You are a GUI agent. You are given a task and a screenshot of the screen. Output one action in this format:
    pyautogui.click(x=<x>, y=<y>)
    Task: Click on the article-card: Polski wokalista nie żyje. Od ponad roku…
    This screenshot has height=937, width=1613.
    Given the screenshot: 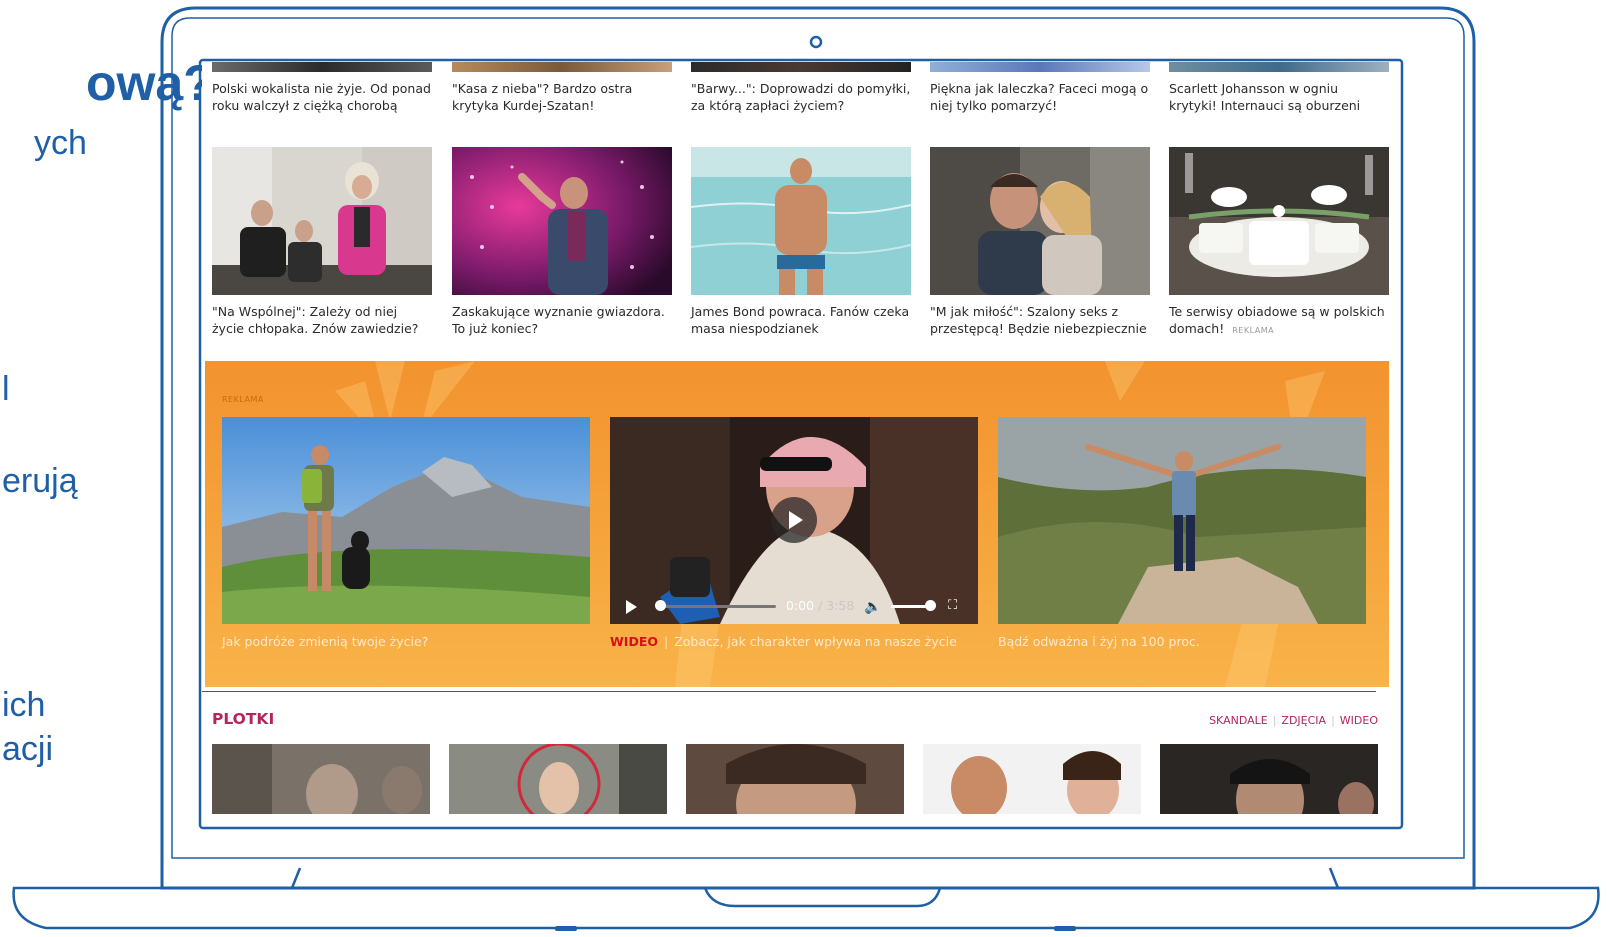 What is the action you would take?
    pyautogui.click(x=322, y=88)
    